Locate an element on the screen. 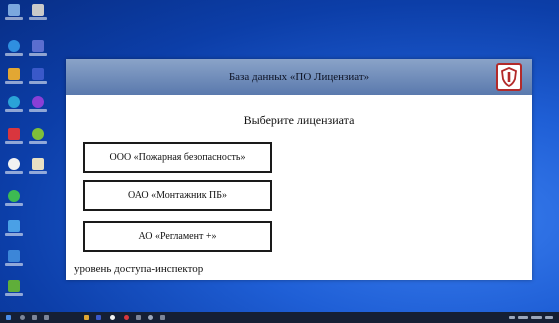 The image size is (559, 323). licensee-button-pozharnaya: ООО «Пожарная безопасность» is located at coordinates (177, 157).